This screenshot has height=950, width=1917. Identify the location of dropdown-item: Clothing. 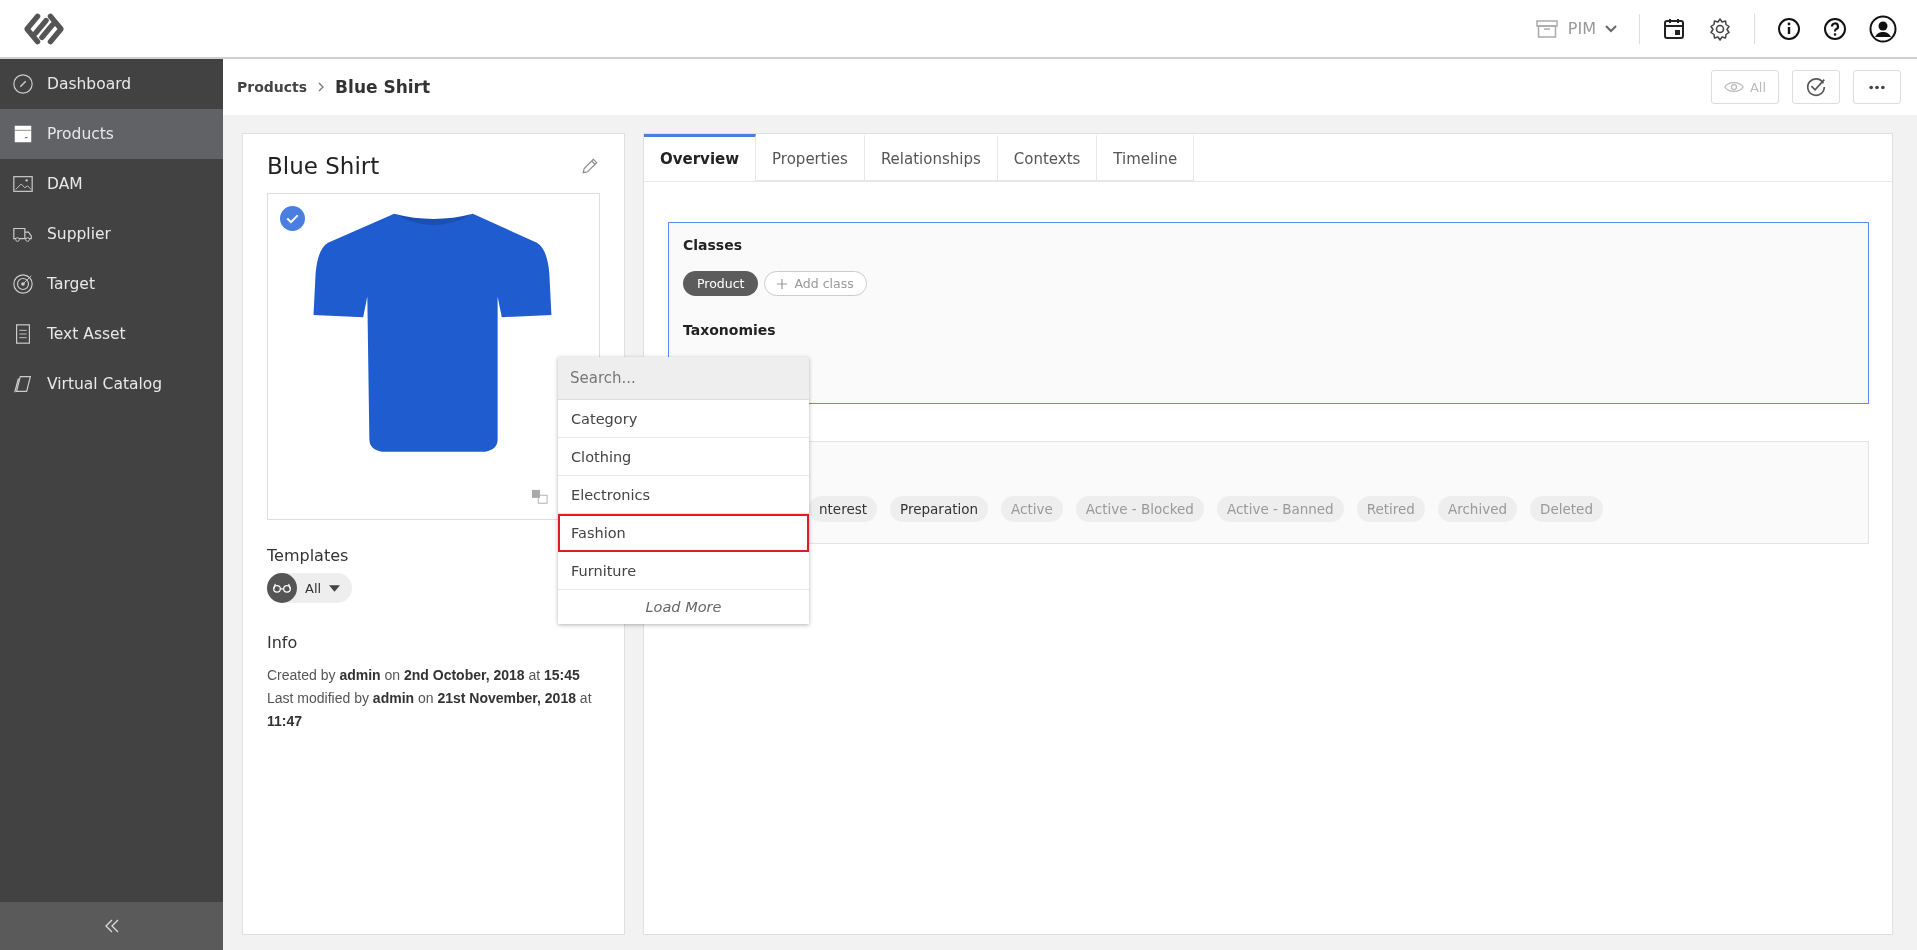
(683, 457).